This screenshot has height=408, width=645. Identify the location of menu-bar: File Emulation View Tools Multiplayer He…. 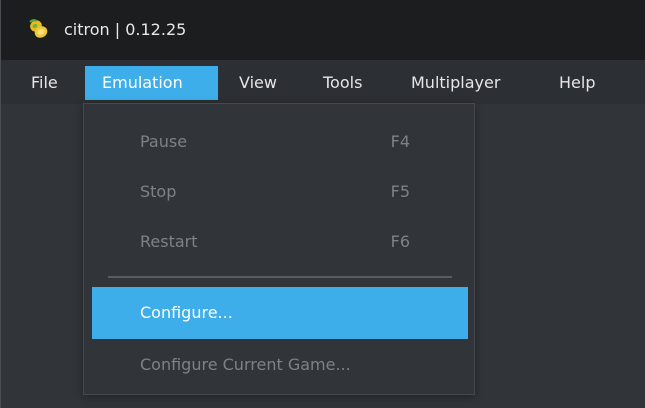
(323, 82).